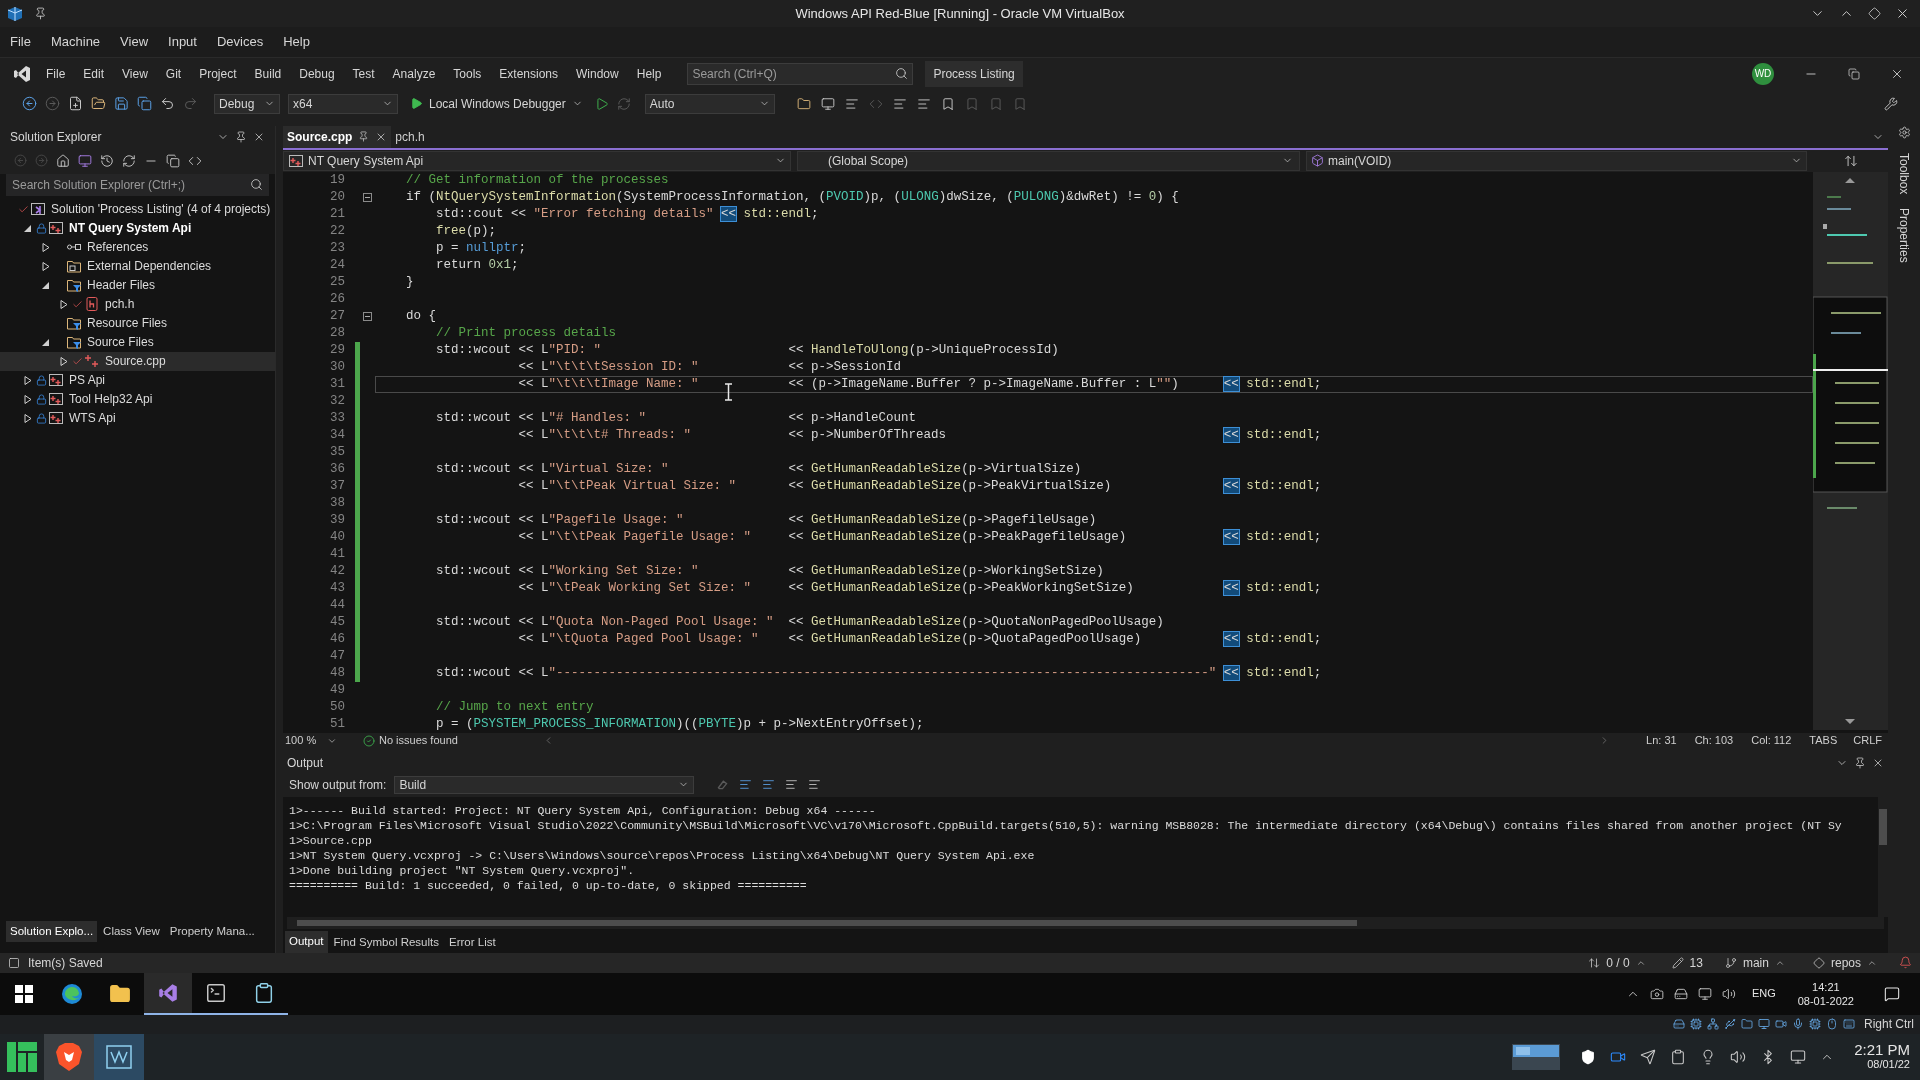 The width and height of the screenshot is (1920, 1080). Describe the element at coordinates (98, 103) in the screenshot. I see `open-folder-icon` at that location.